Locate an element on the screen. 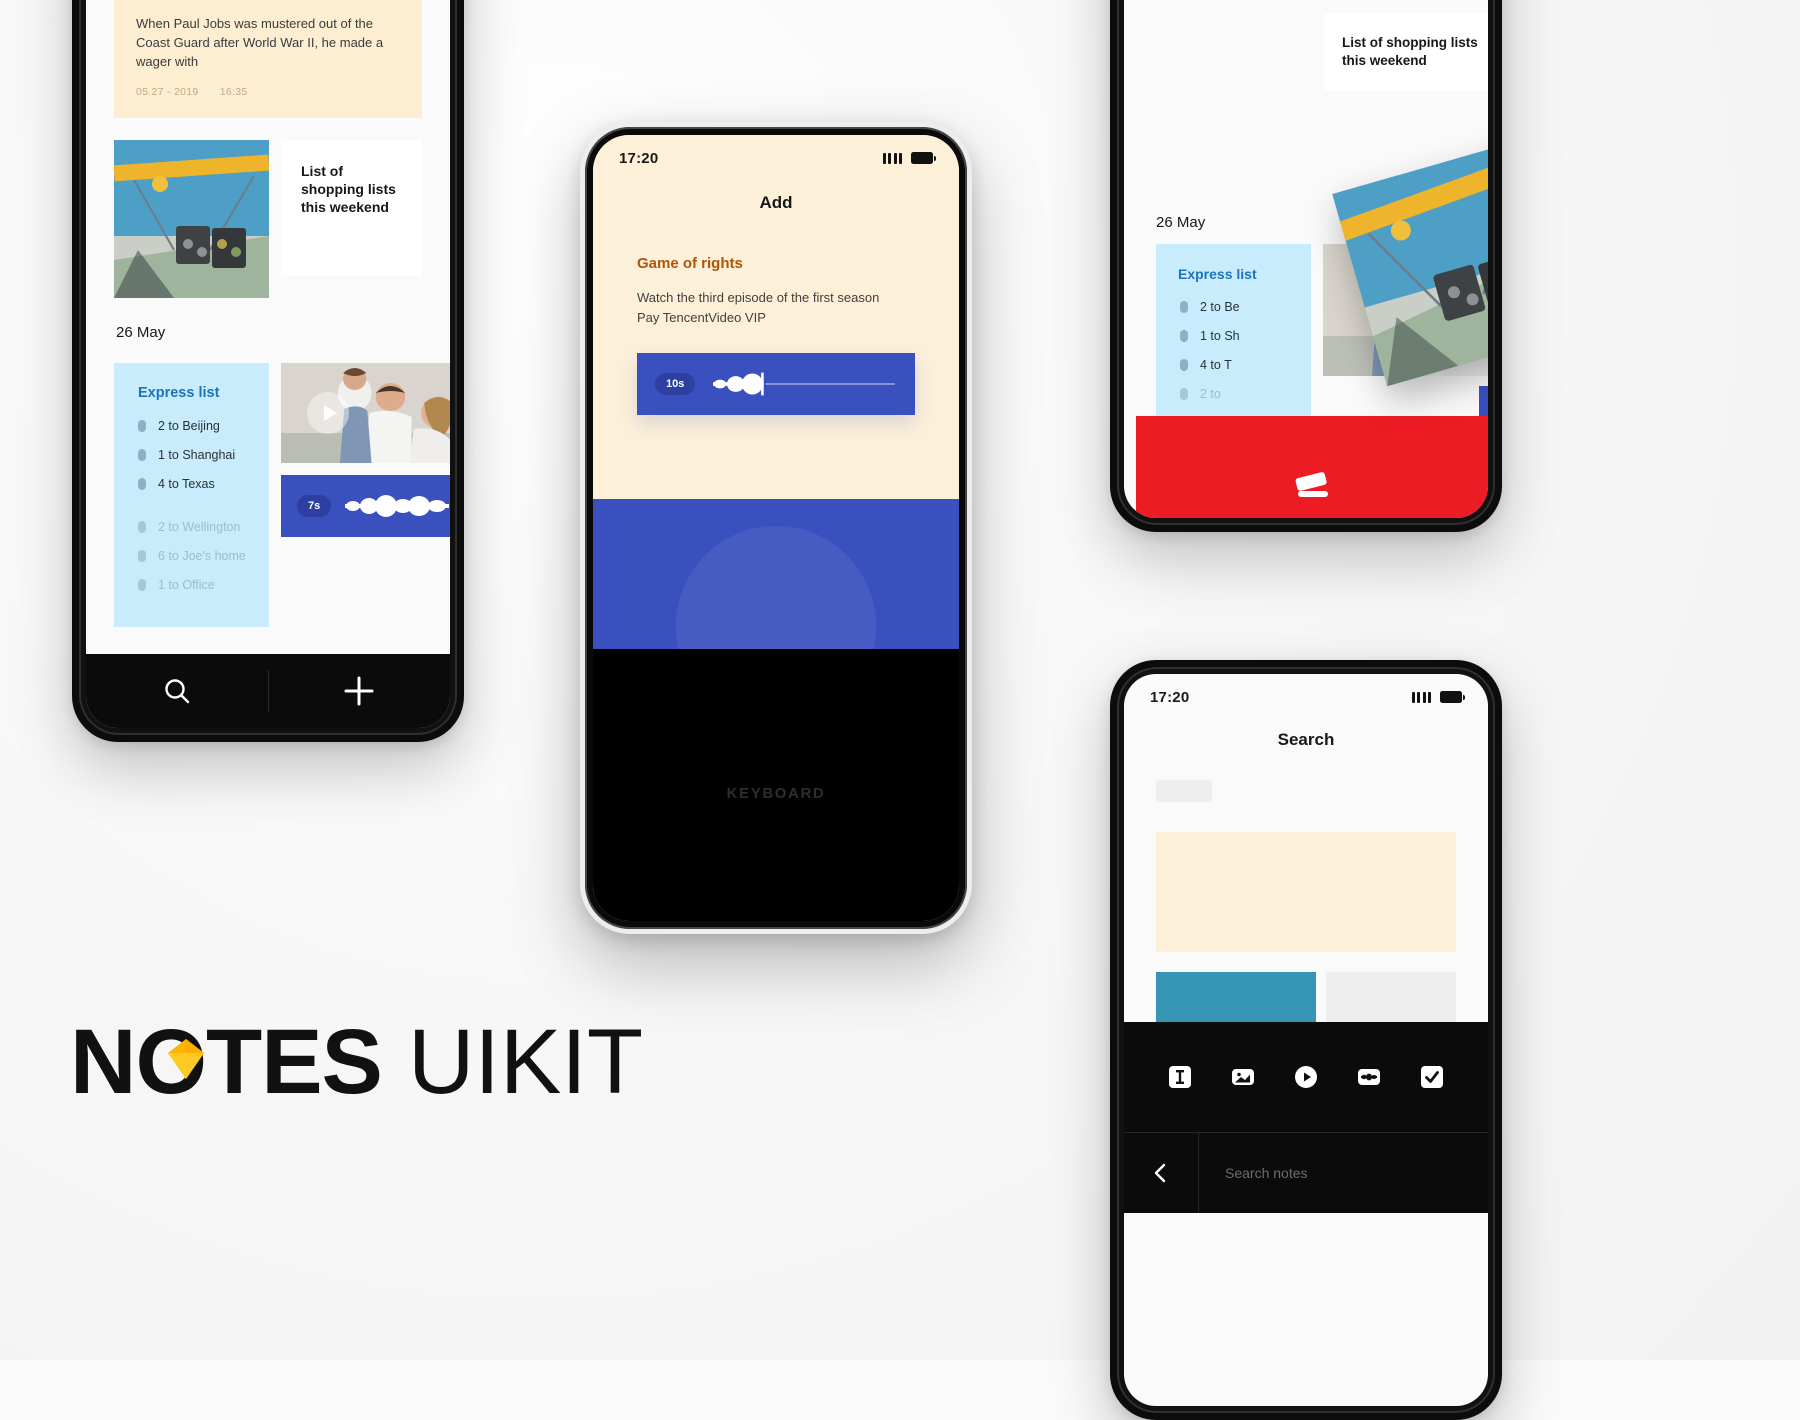  list-item-label: 2 to Beijing is located at coordinates (189, 425).